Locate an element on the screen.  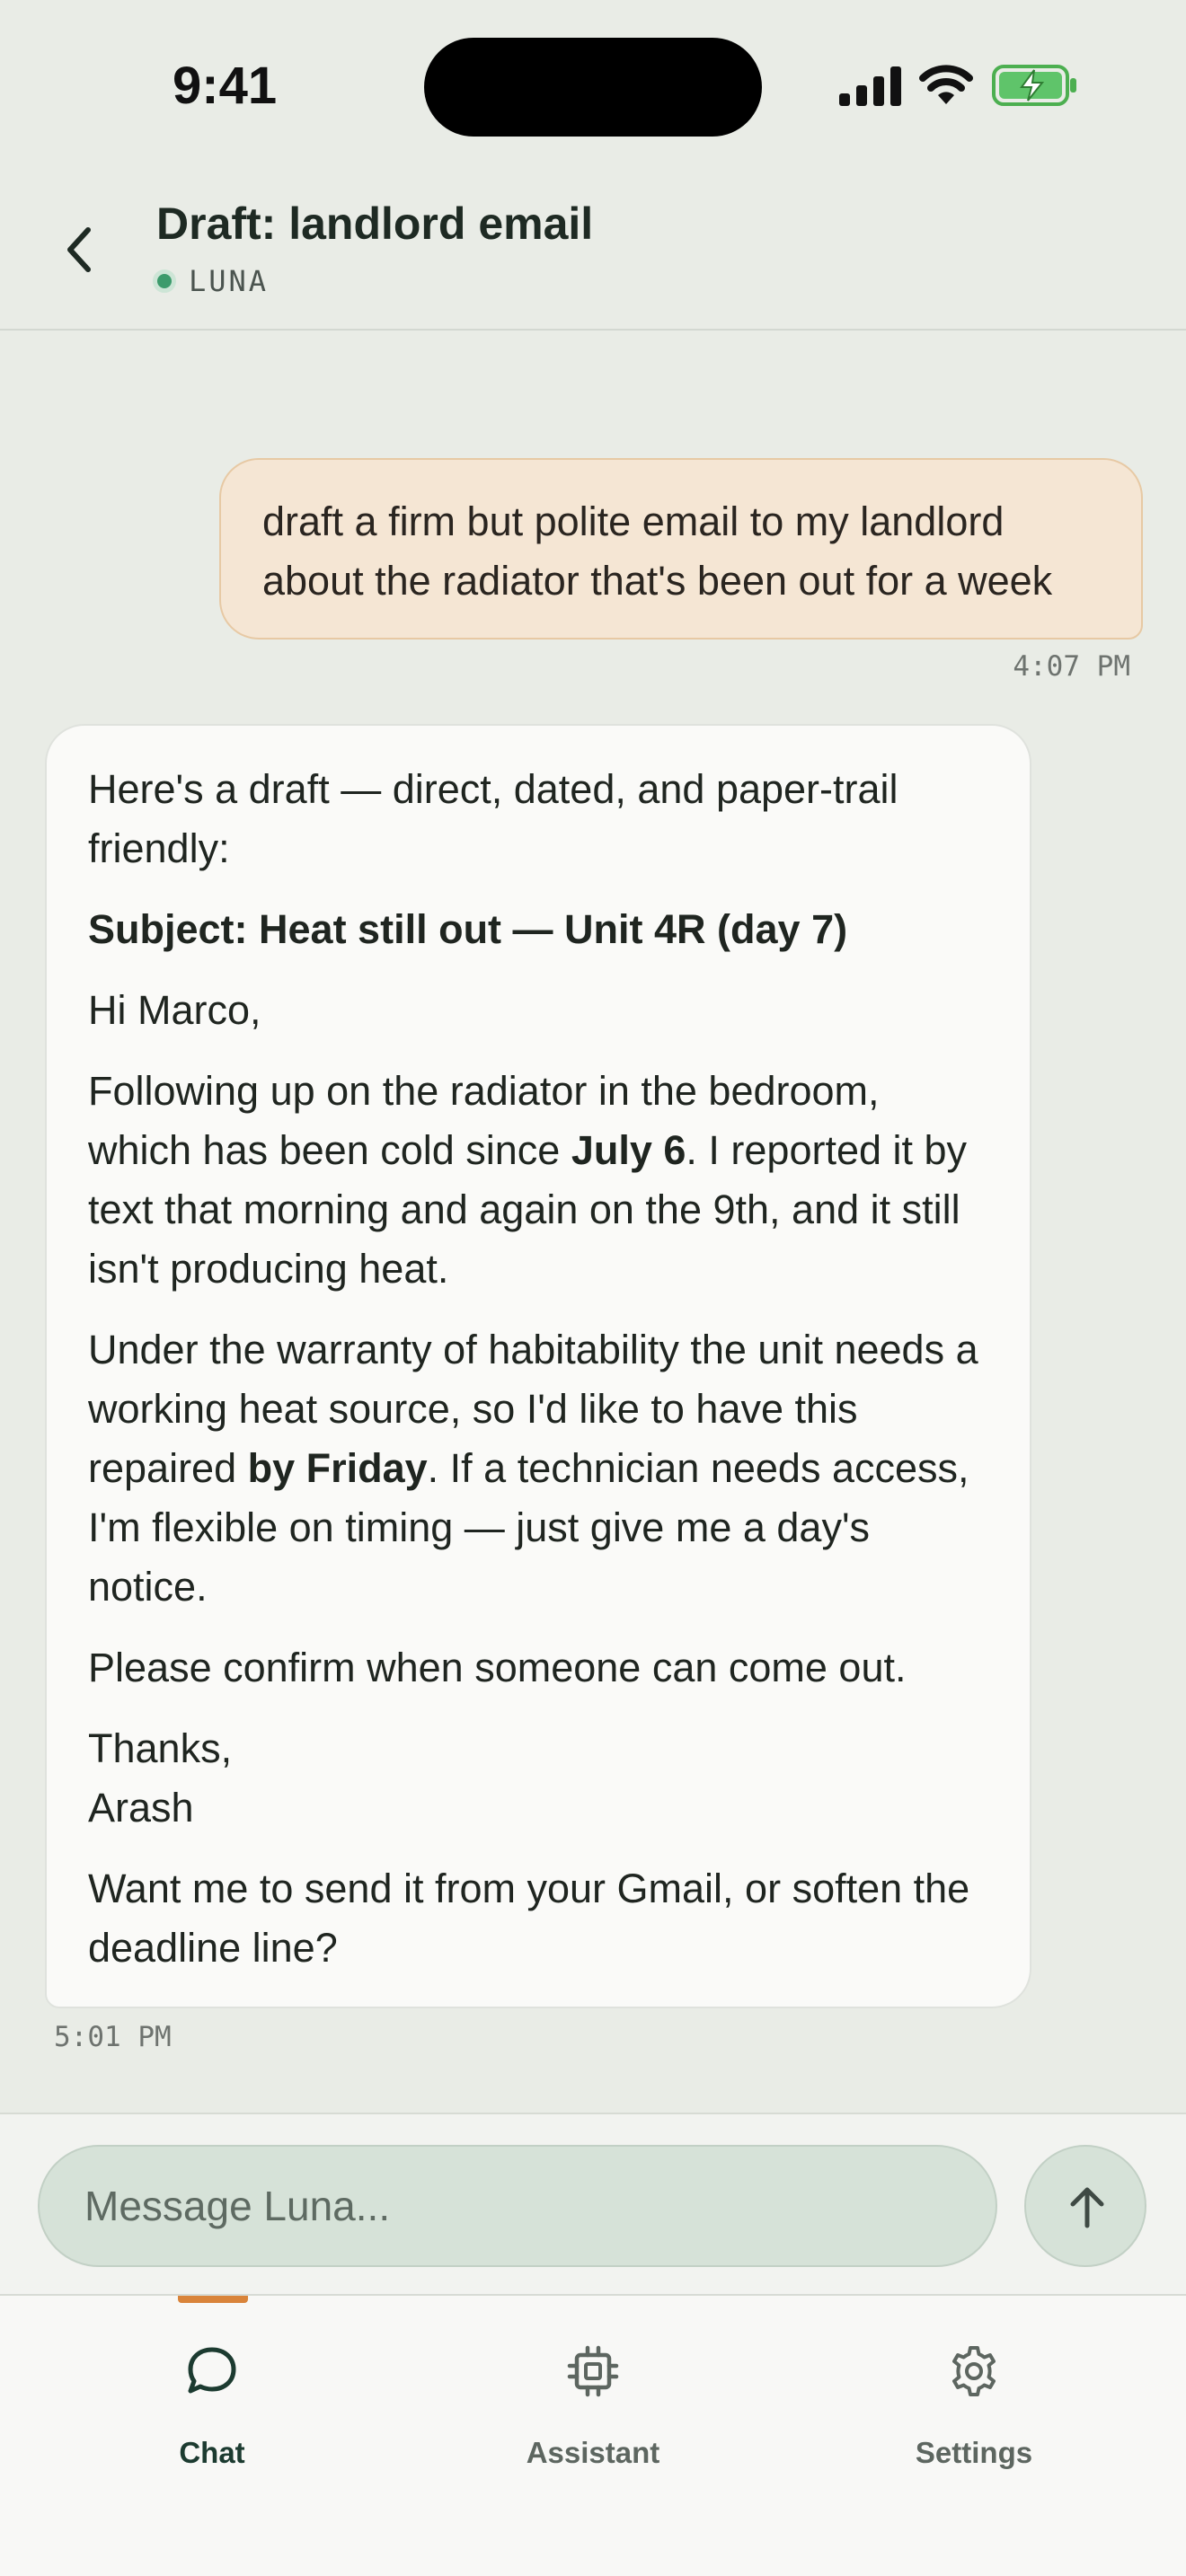
tab-assistant: Assistant is located at coordinates (593, 2394).